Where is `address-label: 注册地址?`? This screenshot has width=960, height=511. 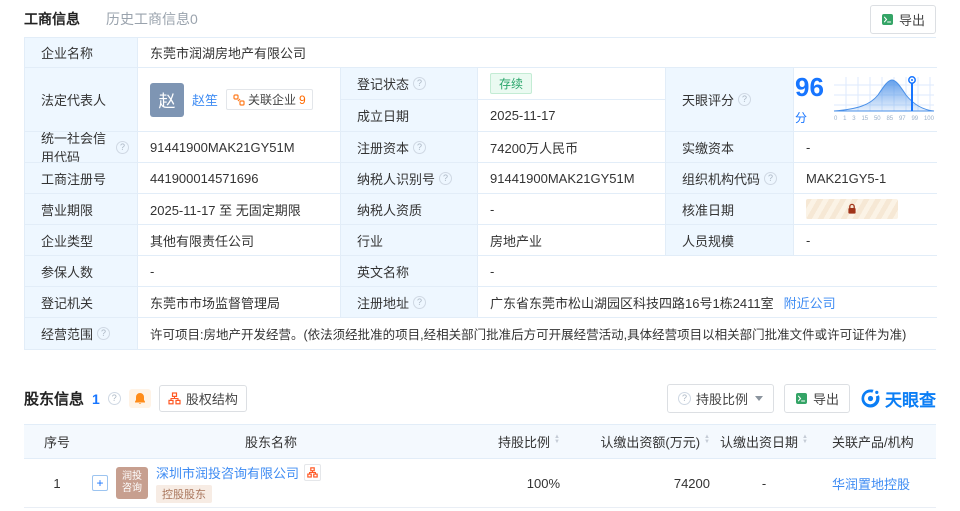
address-label: 注册地址? is located at coordinates (409, 302).